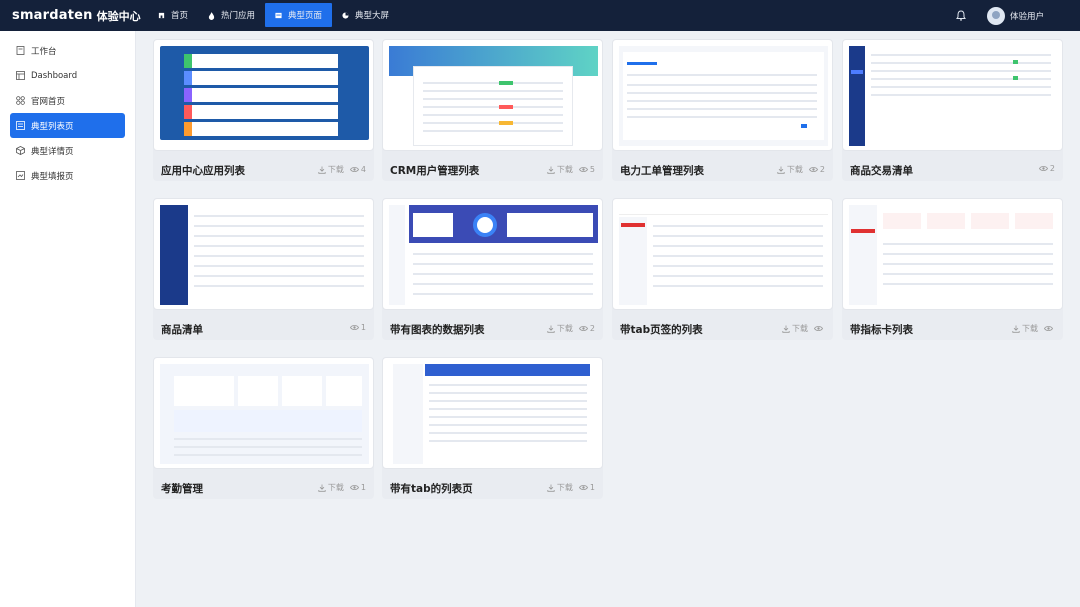  I want to click on dashboard-icon, so click(20, 75).